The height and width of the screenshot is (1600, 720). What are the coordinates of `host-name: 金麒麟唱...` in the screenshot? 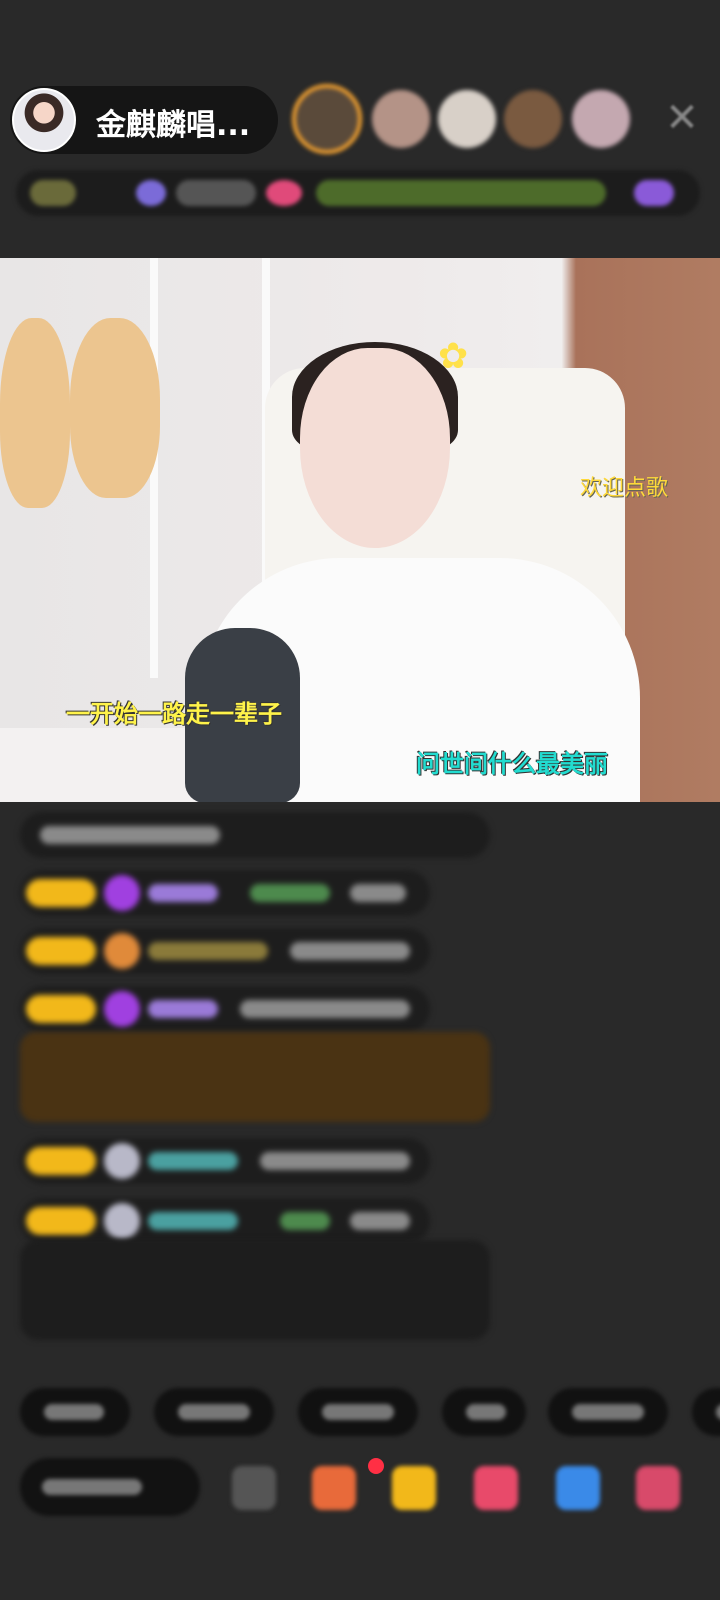 It's located at (186, 122).